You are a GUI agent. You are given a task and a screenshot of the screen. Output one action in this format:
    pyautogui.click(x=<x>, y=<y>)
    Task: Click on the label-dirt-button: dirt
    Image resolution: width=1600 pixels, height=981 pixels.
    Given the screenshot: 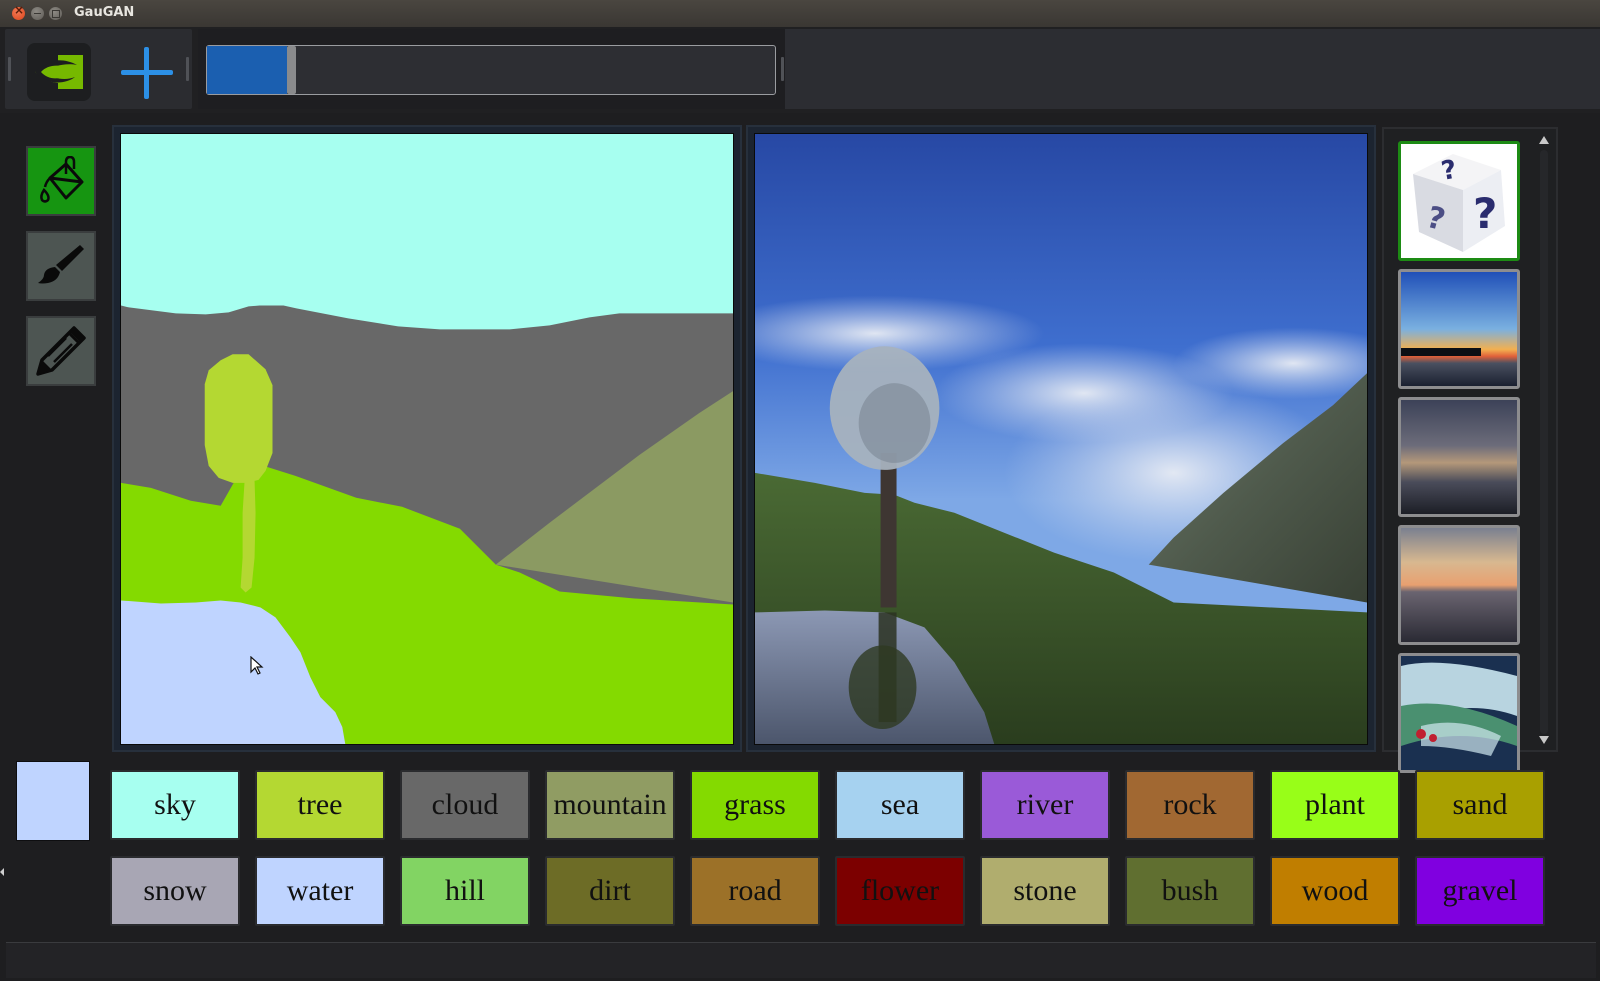 What is the action you would take?
    pyautogui.click(x=610, y=891)
    